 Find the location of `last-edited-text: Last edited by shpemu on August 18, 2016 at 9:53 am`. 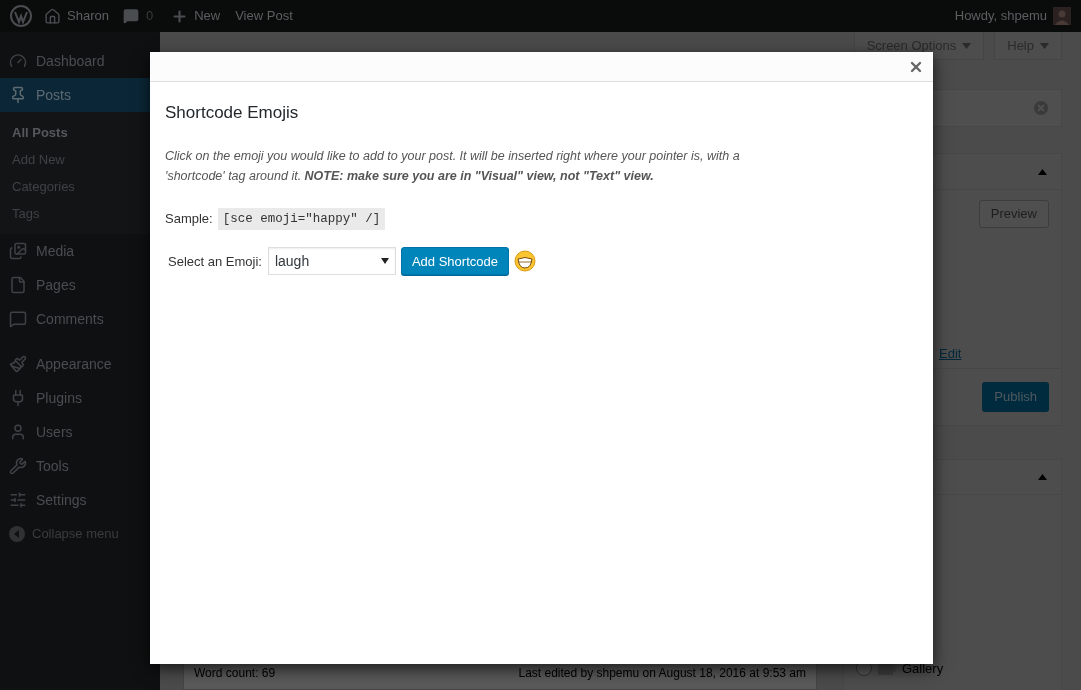

last-edited-text: Last edited by shpemu on August 18, 2016 at 9:53 am is located at coordinates (662, 673).